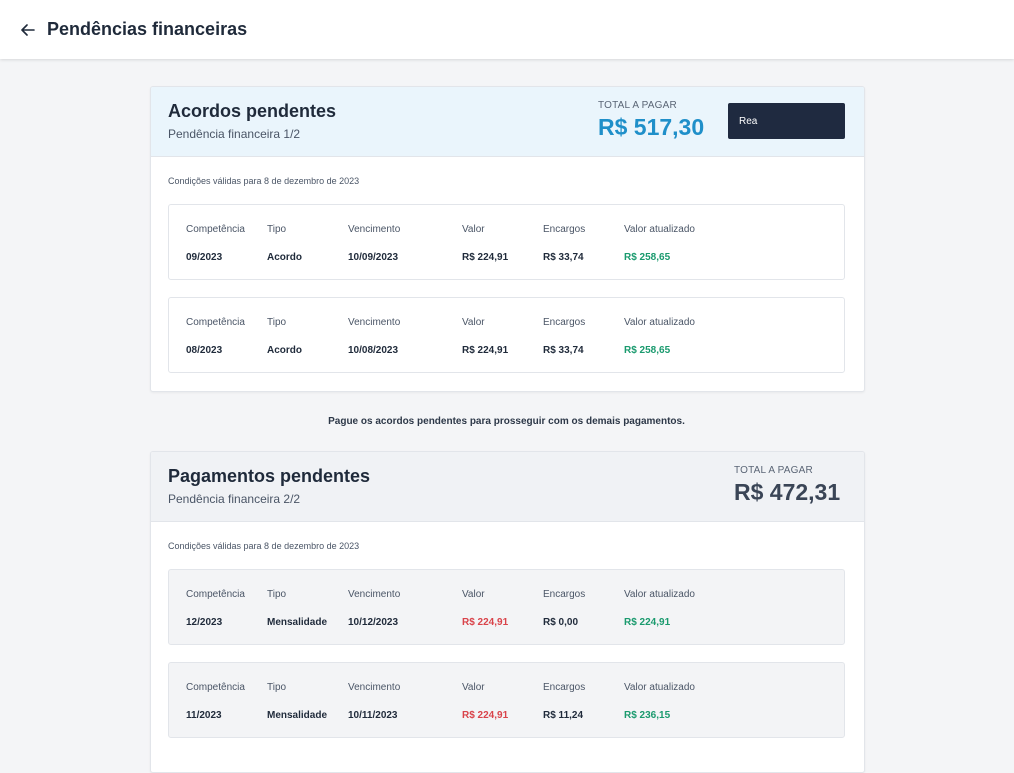 This screenshot has width=1014, height=773. What do you see at coordinates (373, 622) in the screenshot?
I see `value-vencimento: 10/12/2023` at bounding box center [373, 622].